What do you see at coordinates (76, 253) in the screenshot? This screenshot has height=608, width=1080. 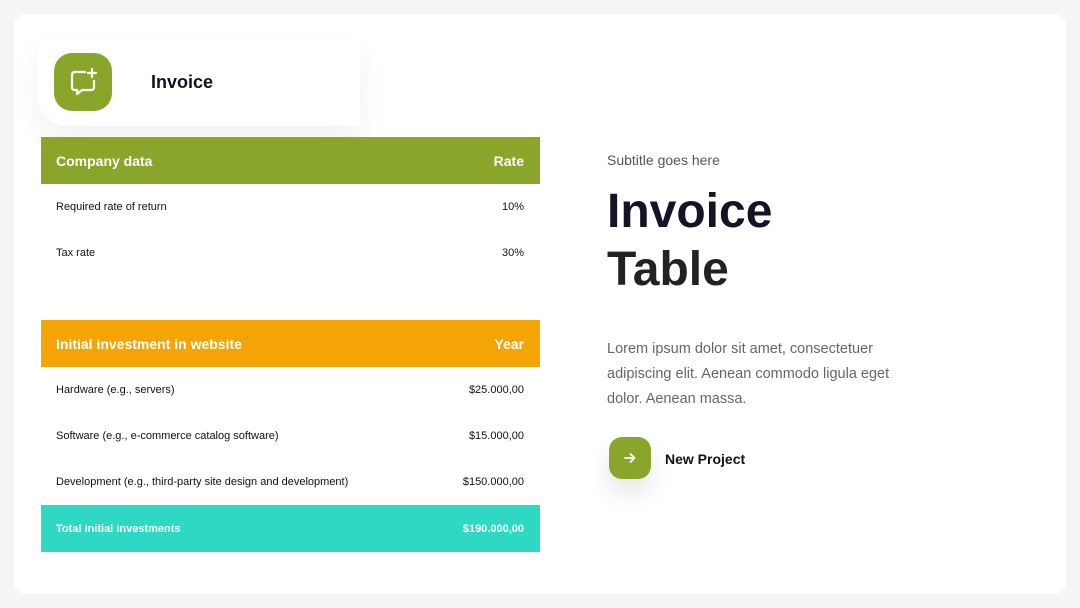 I see `row-label: Tax rate` at bounding box center [76, 253].